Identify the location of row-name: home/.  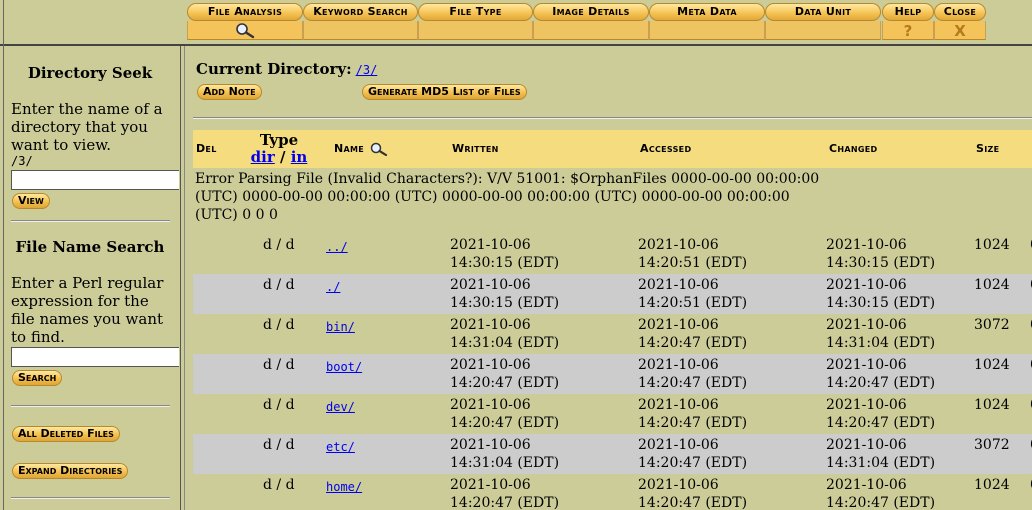
(344, 487).